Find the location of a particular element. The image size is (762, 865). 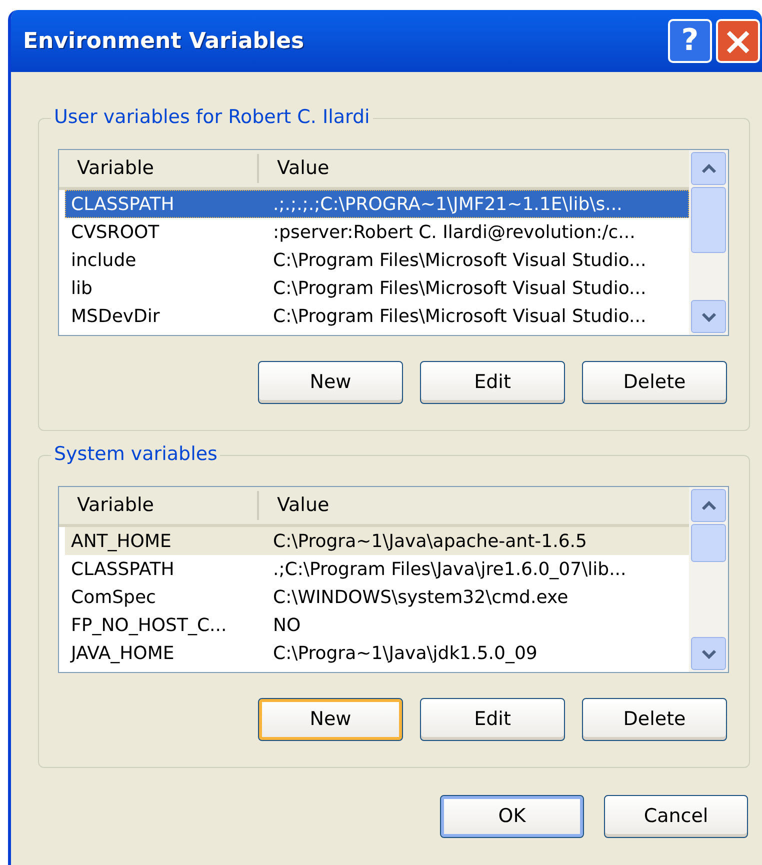

list-row: JAVA_HOME C:\Progra~1\Java\jdk1.5.0_09 is located at coordinates (377, 653).